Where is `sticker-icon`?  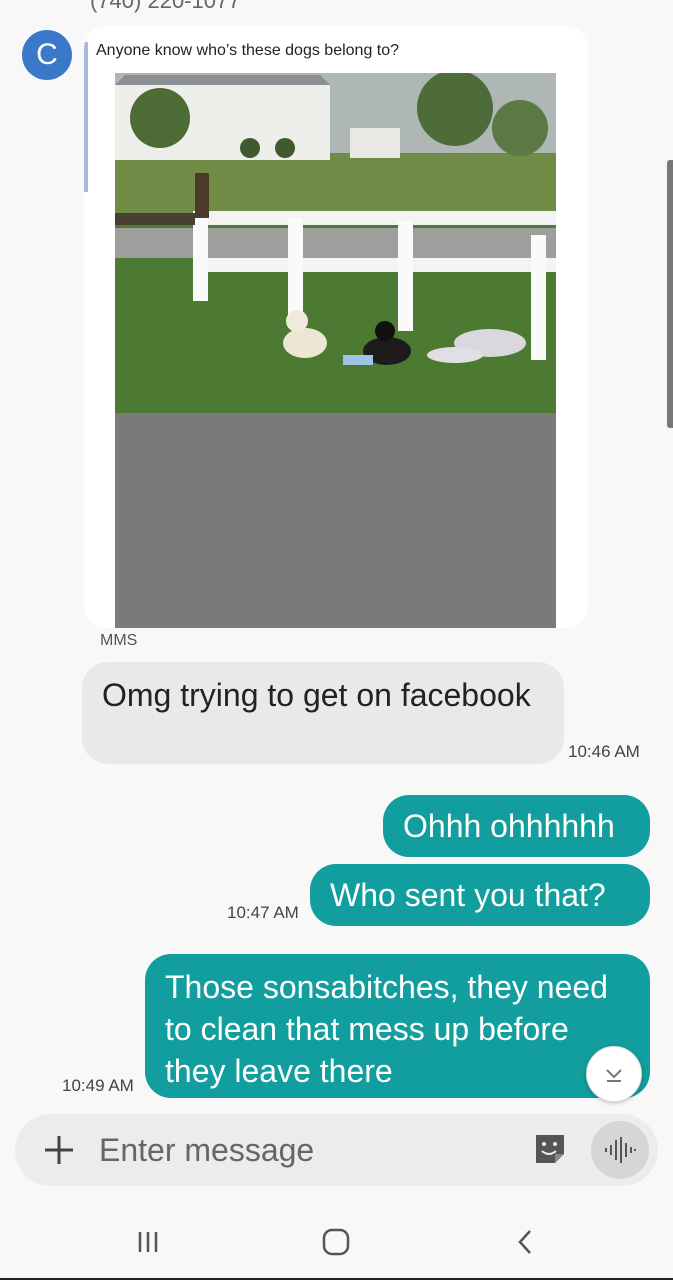
sticker-icon is located at coordinates (550, 1149).